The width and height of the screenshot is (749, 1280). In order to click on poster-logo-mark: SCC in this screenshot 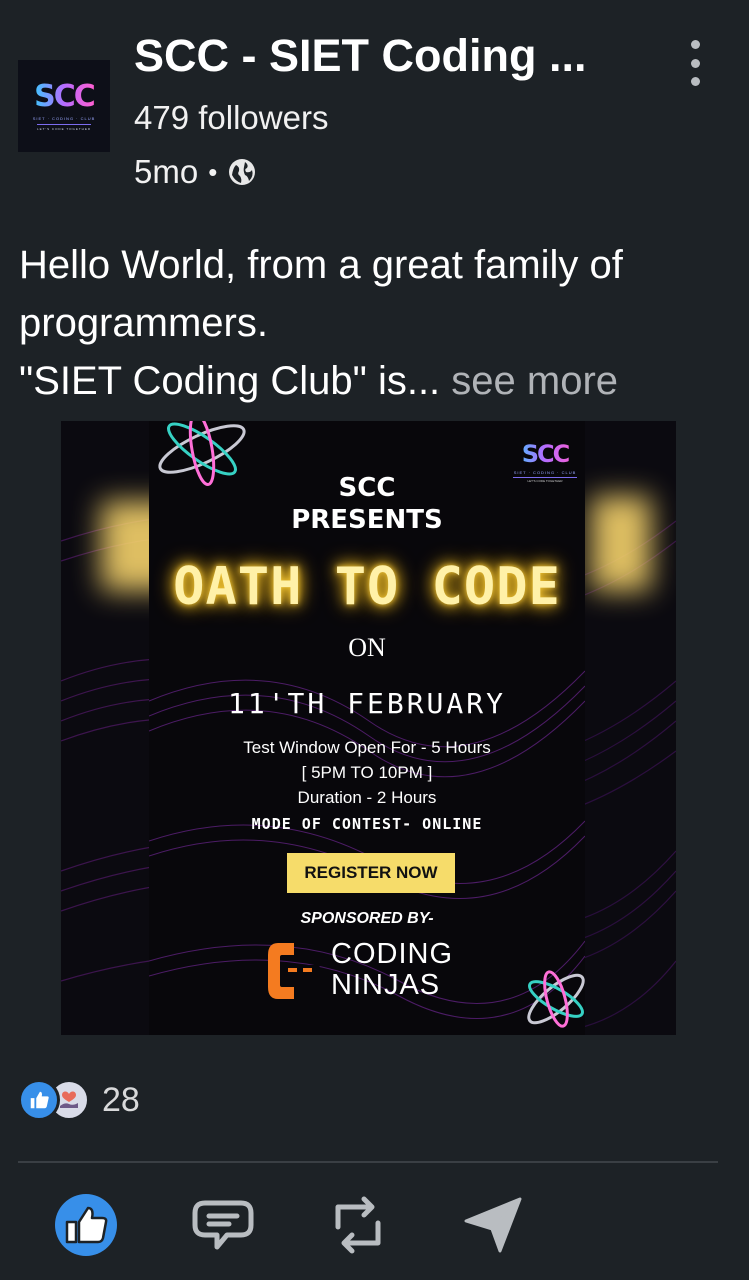, I will do `click(545, 454)`.